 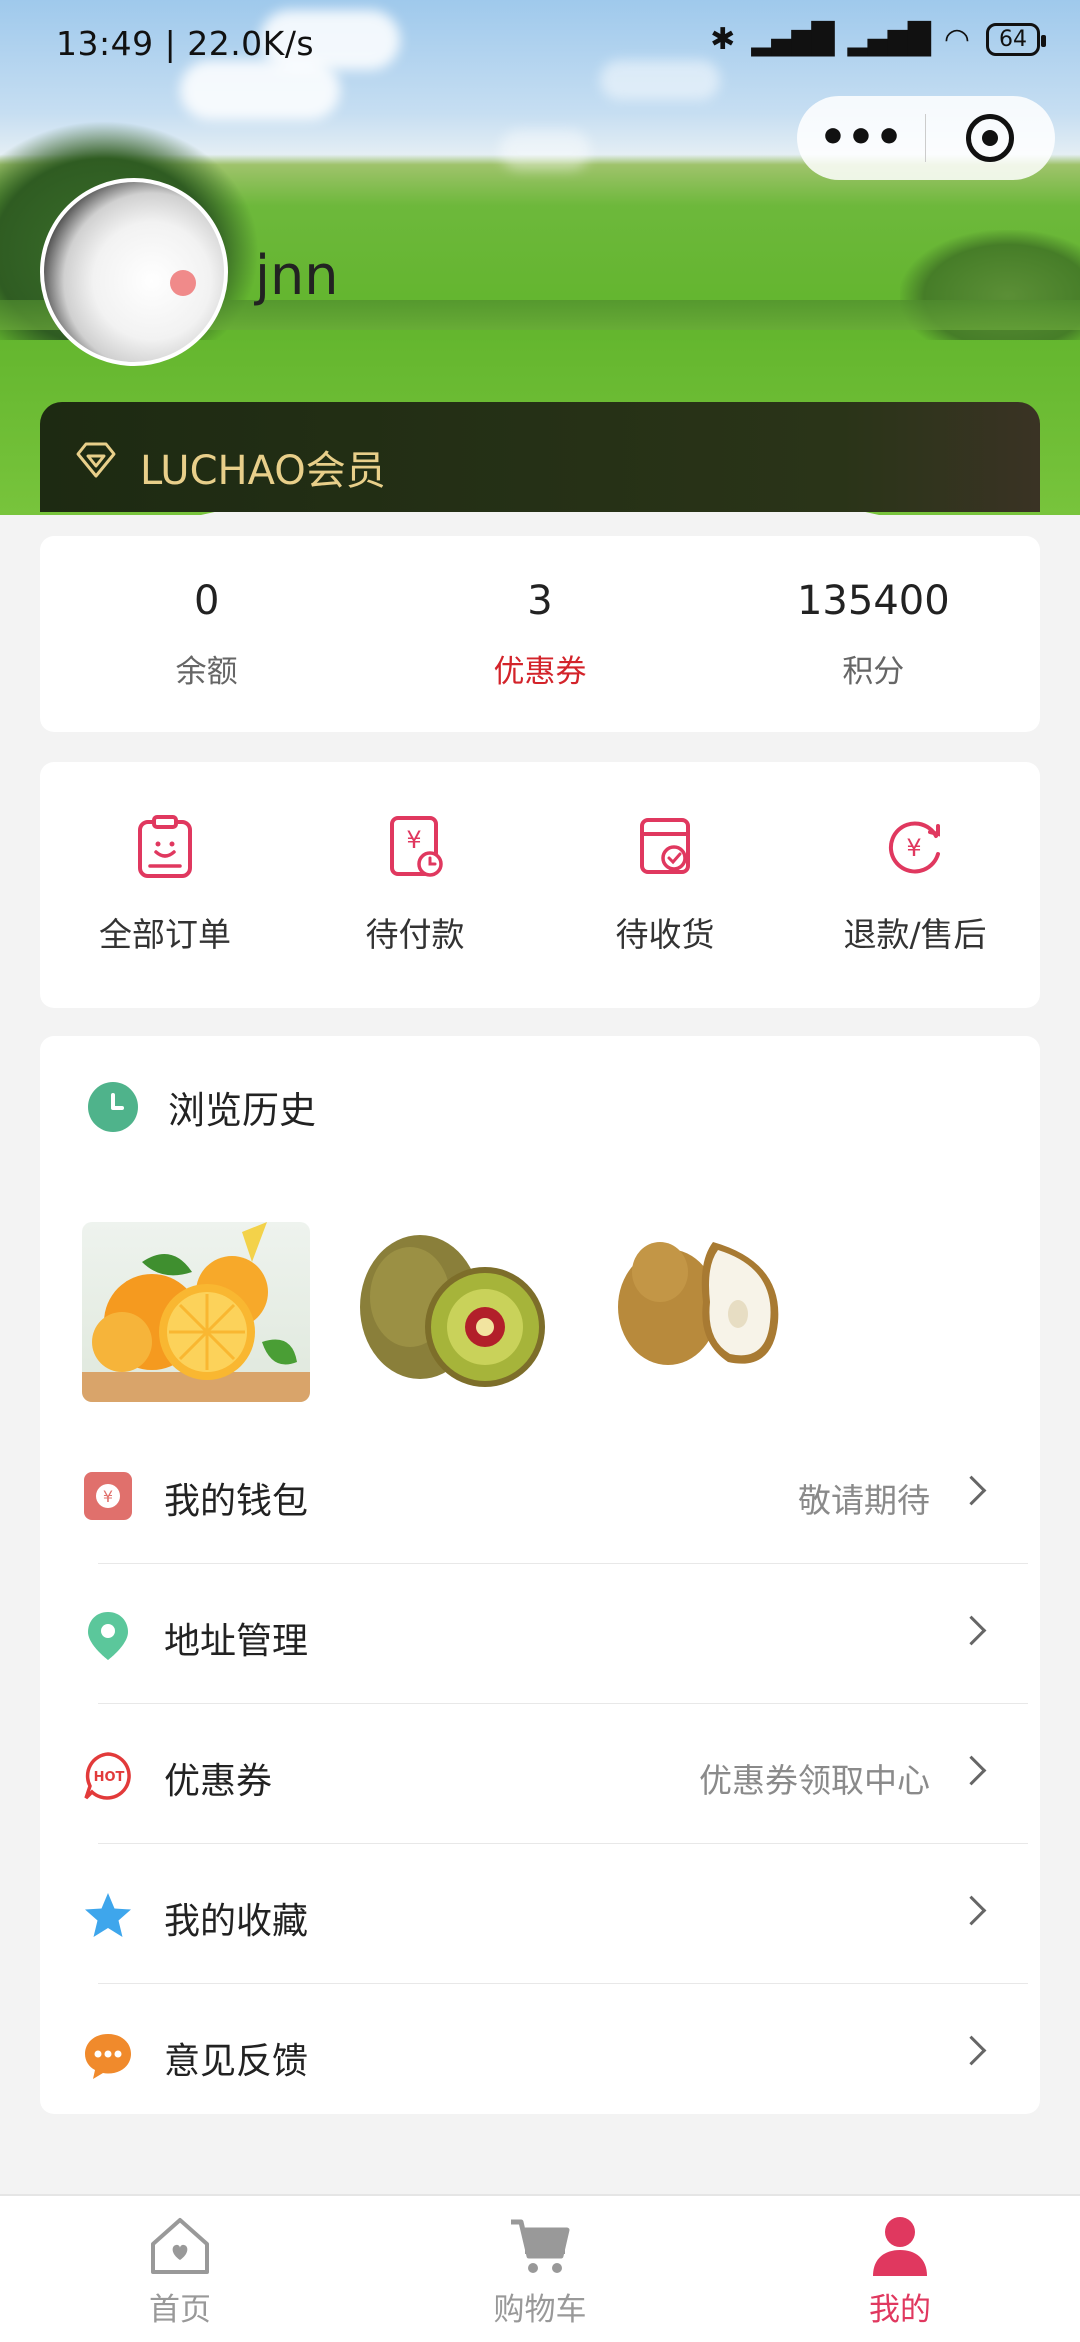 What do you see at coordinates (540, 2054) in the screenshot?
I see `menu-feedback: 意见反馈` at bounding box center [540, 2054].